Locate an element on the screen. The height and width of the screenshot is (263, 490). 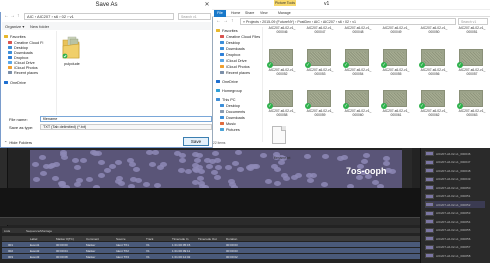
explorer-nav-item: OneDrive is located at coordinates (227, 81).